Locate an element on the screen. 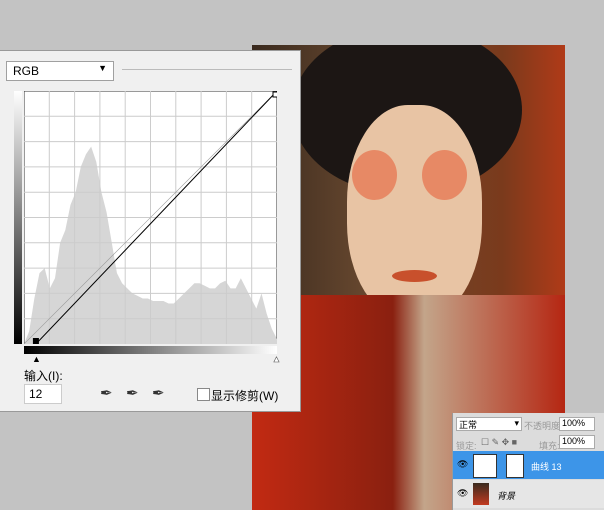 The image size is (604, 510). blend-mode-value: 正常 is located at coordinates (468, 425).